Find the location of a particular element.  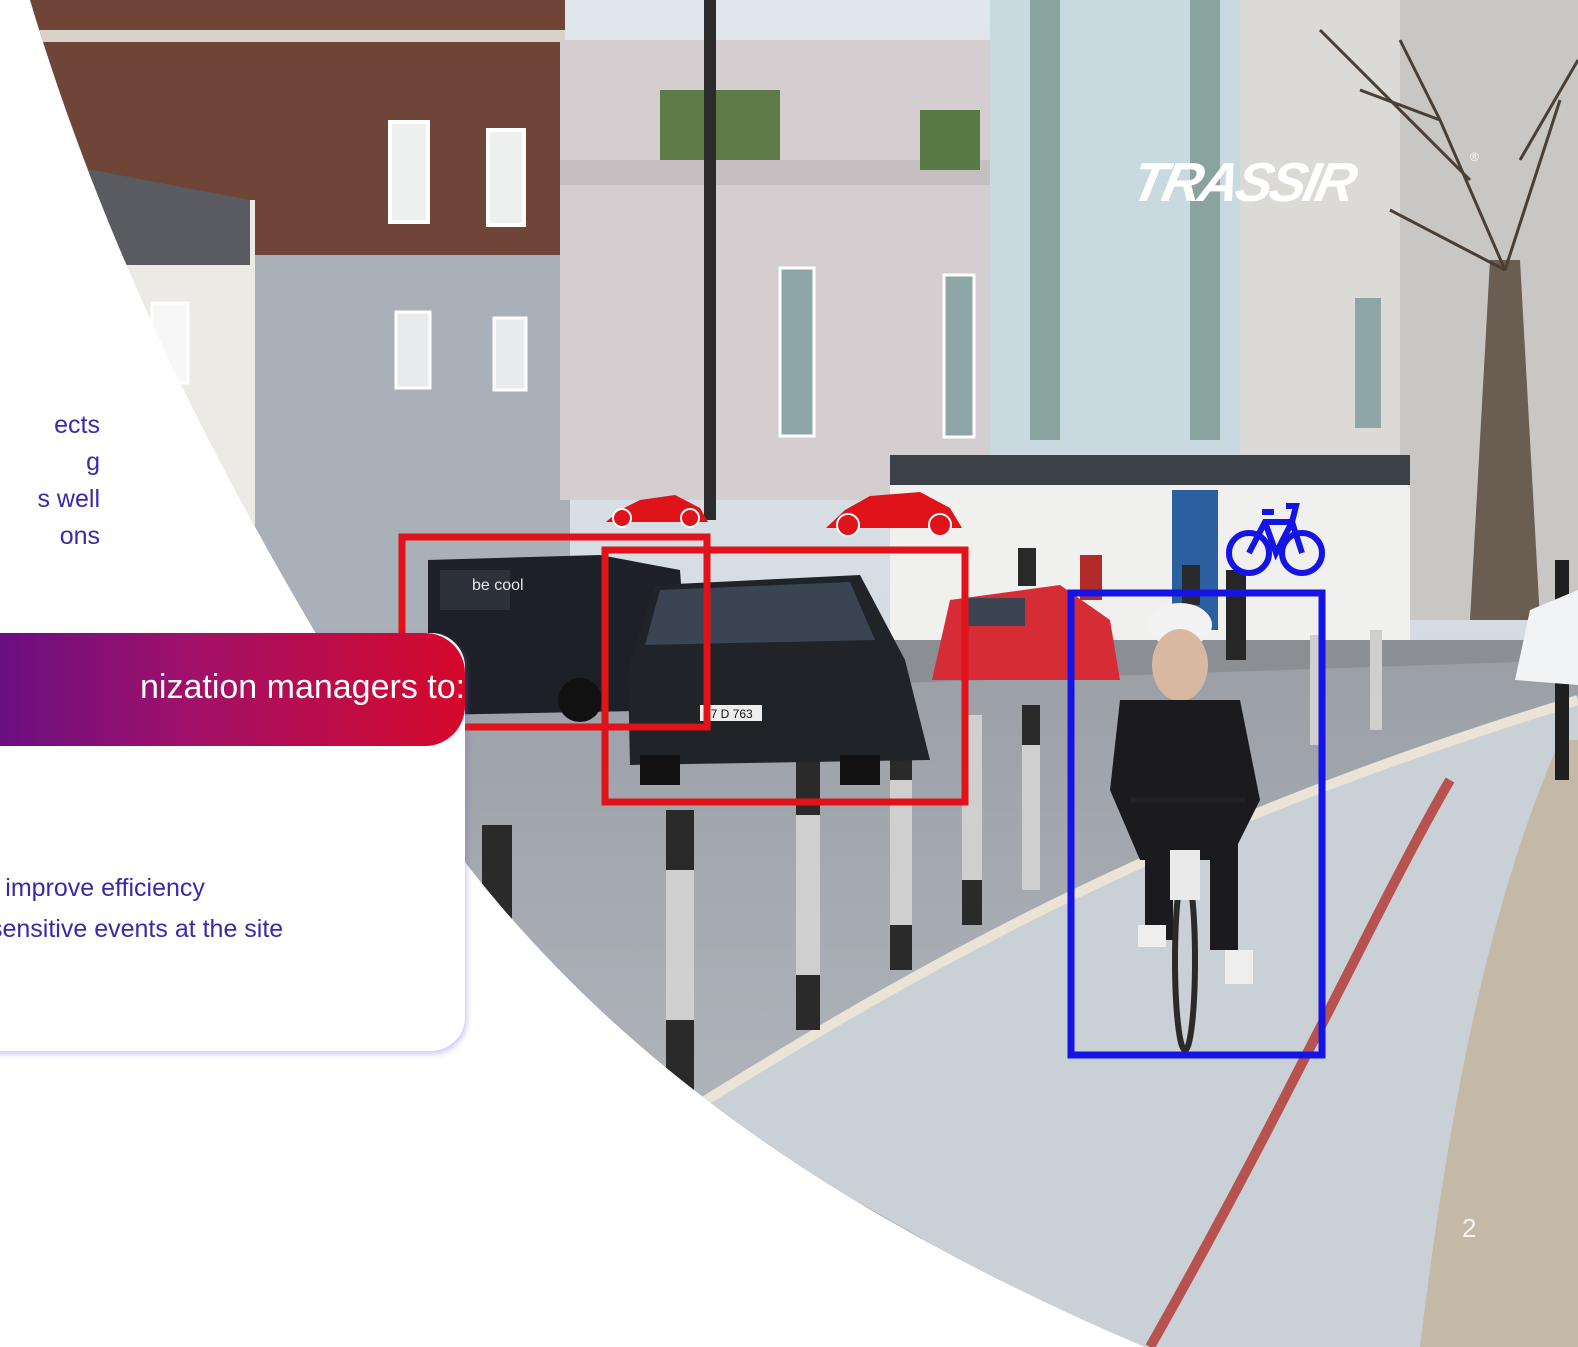

plate-text: 27 D 763 is located at coordinates (728, 714).